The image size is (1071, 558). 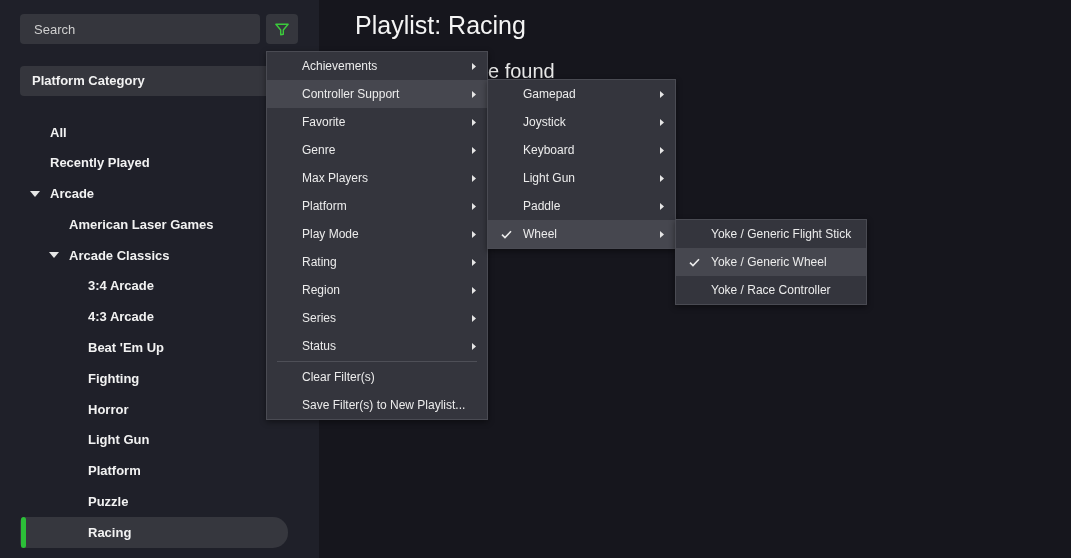 I want to click on tree-item: Platform, so click(x=154, y=471).